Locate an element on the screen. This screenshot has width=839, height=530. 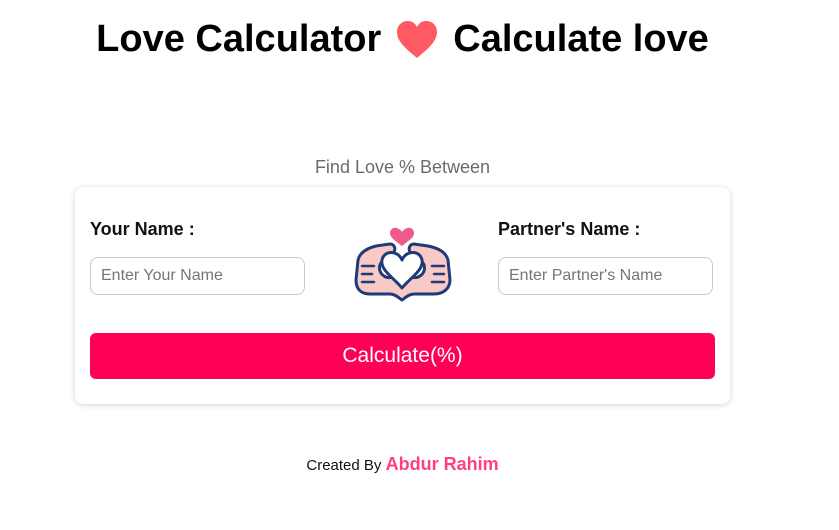
your-name-input is located at coordinates (197, 276).